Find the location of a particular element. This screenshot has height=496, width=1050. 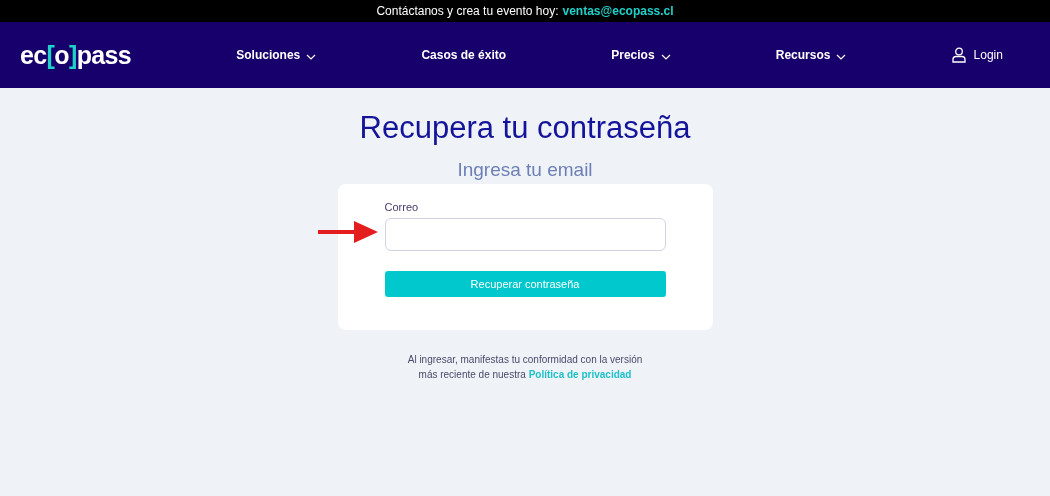

contact-text: Contáctanos y crea tu evento hoy: is located at coordinates (467, 11).